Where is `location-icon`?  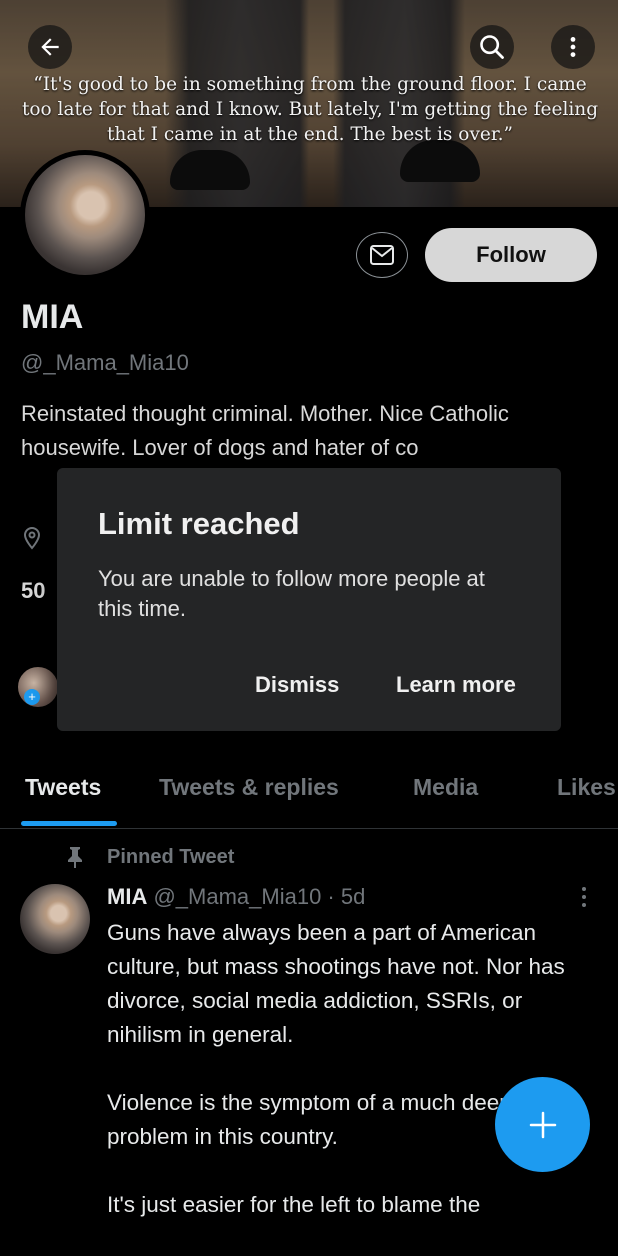 location-icon is located at coordinates (32, 538).